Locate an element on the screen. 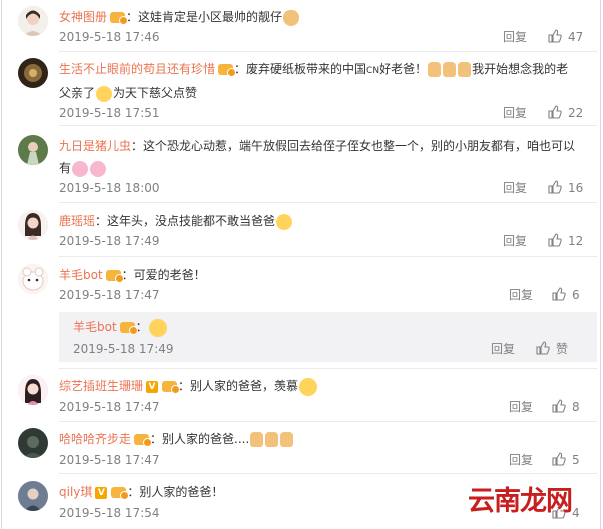 This screenshot has height=529, width=603. like-button: 16 is located at coordinates (565, 188).